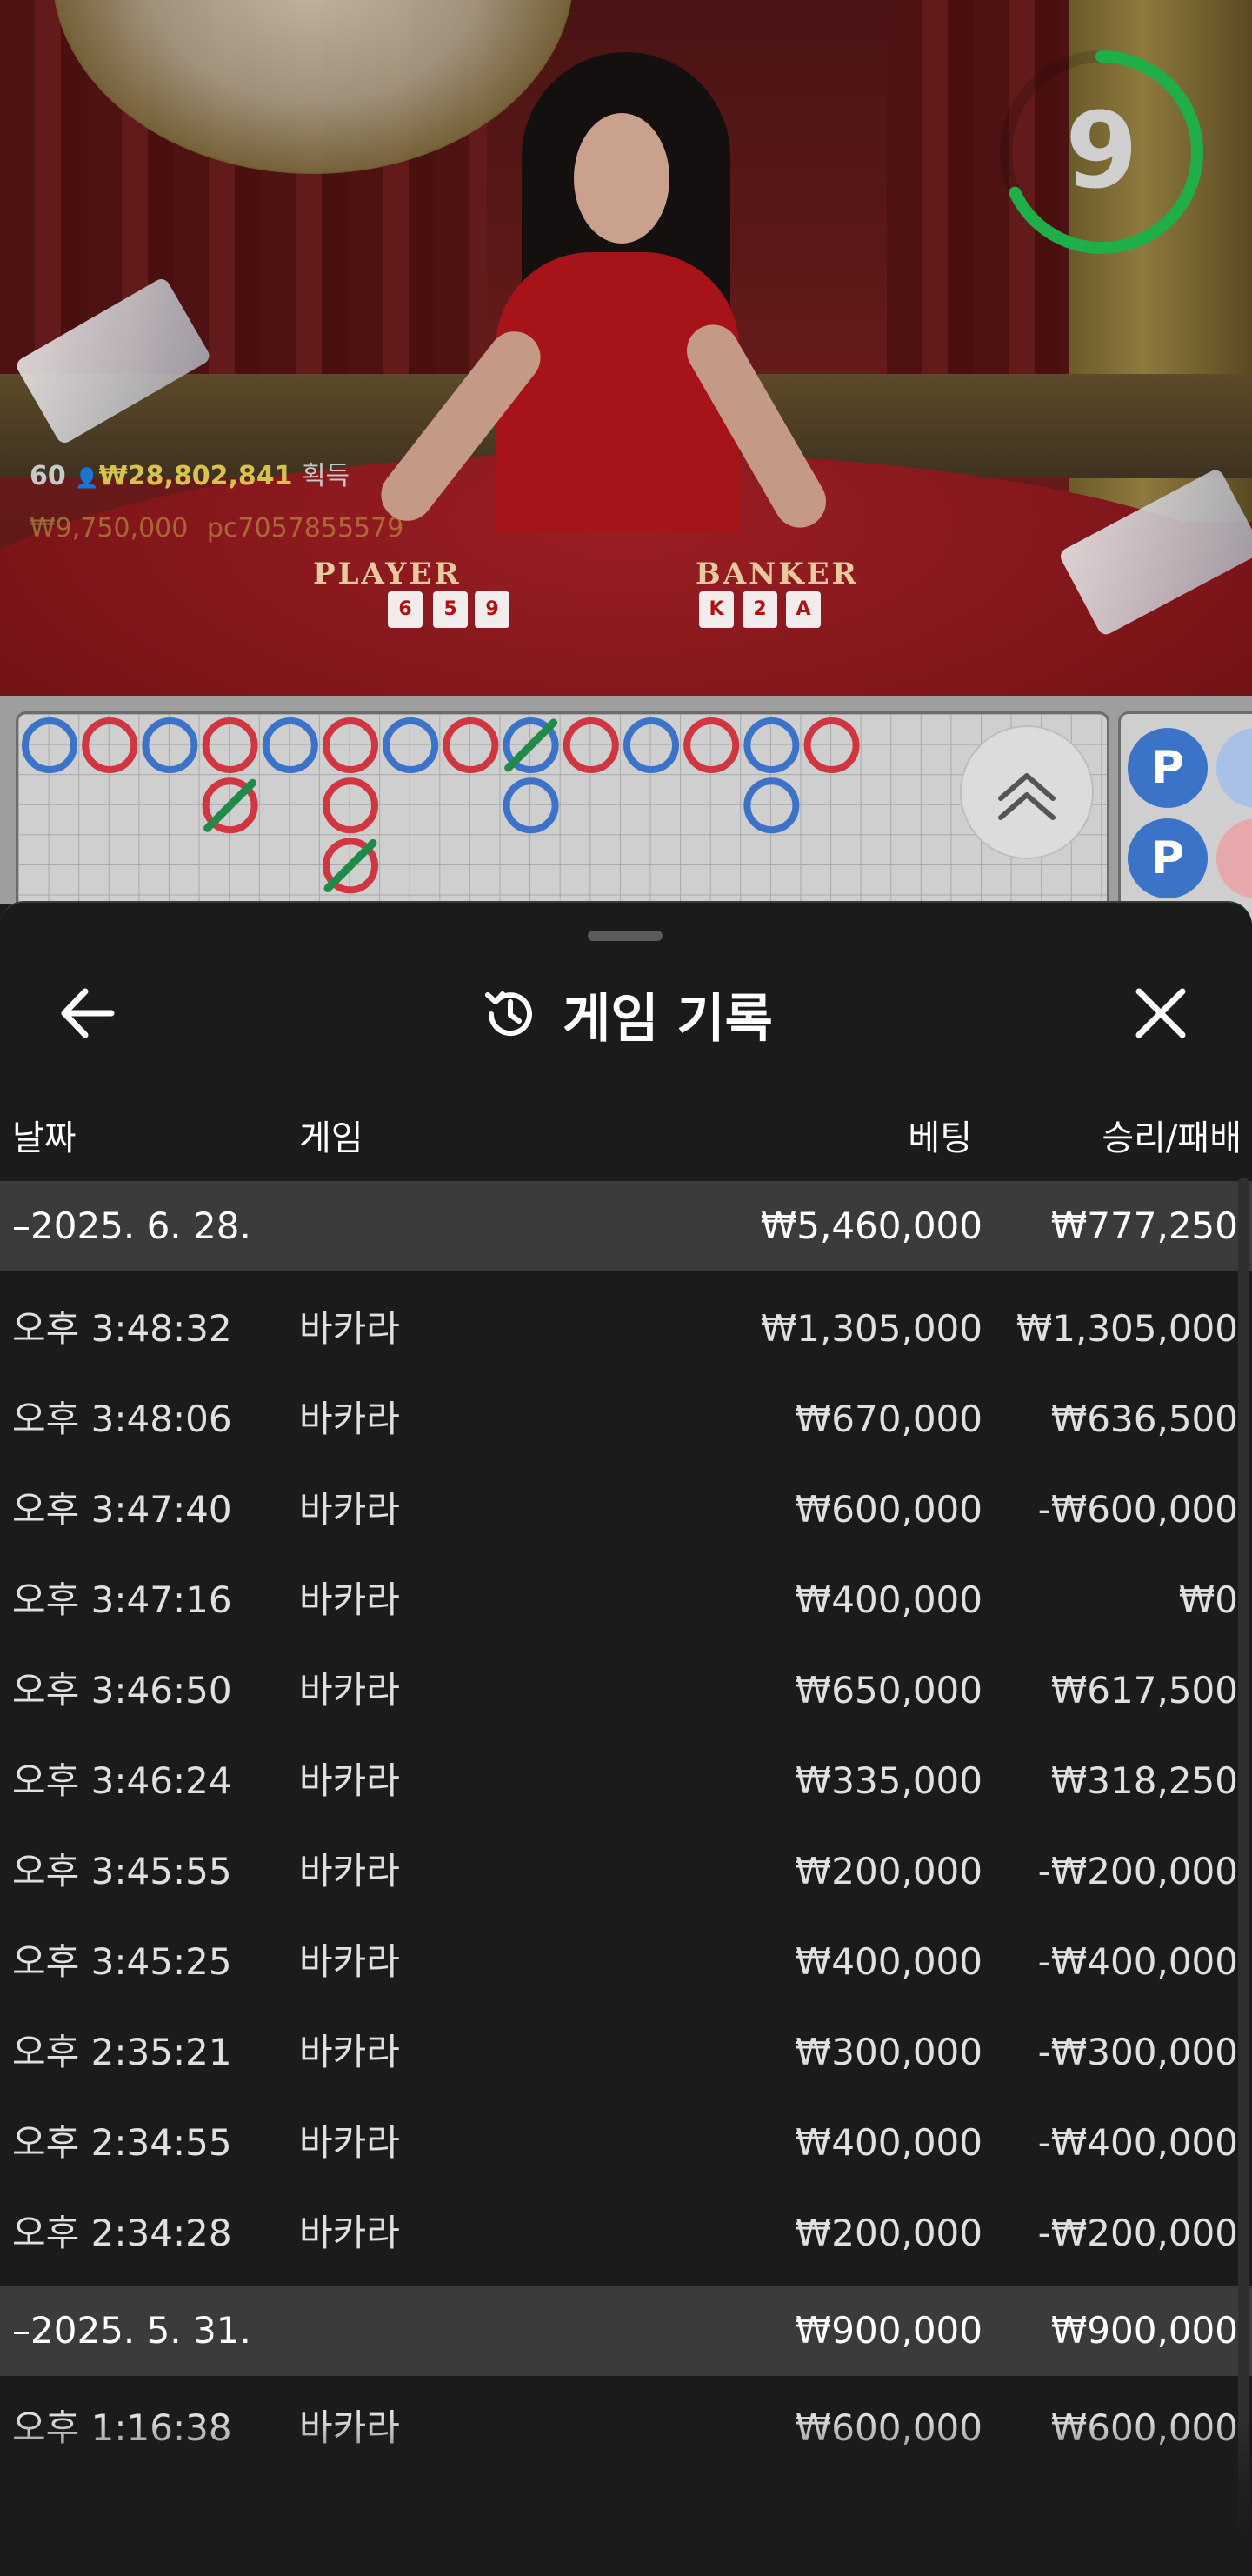  Describe the element at coordinates (940, 1138) in the screenshot. I see `column-bet: 베팅` at that location.